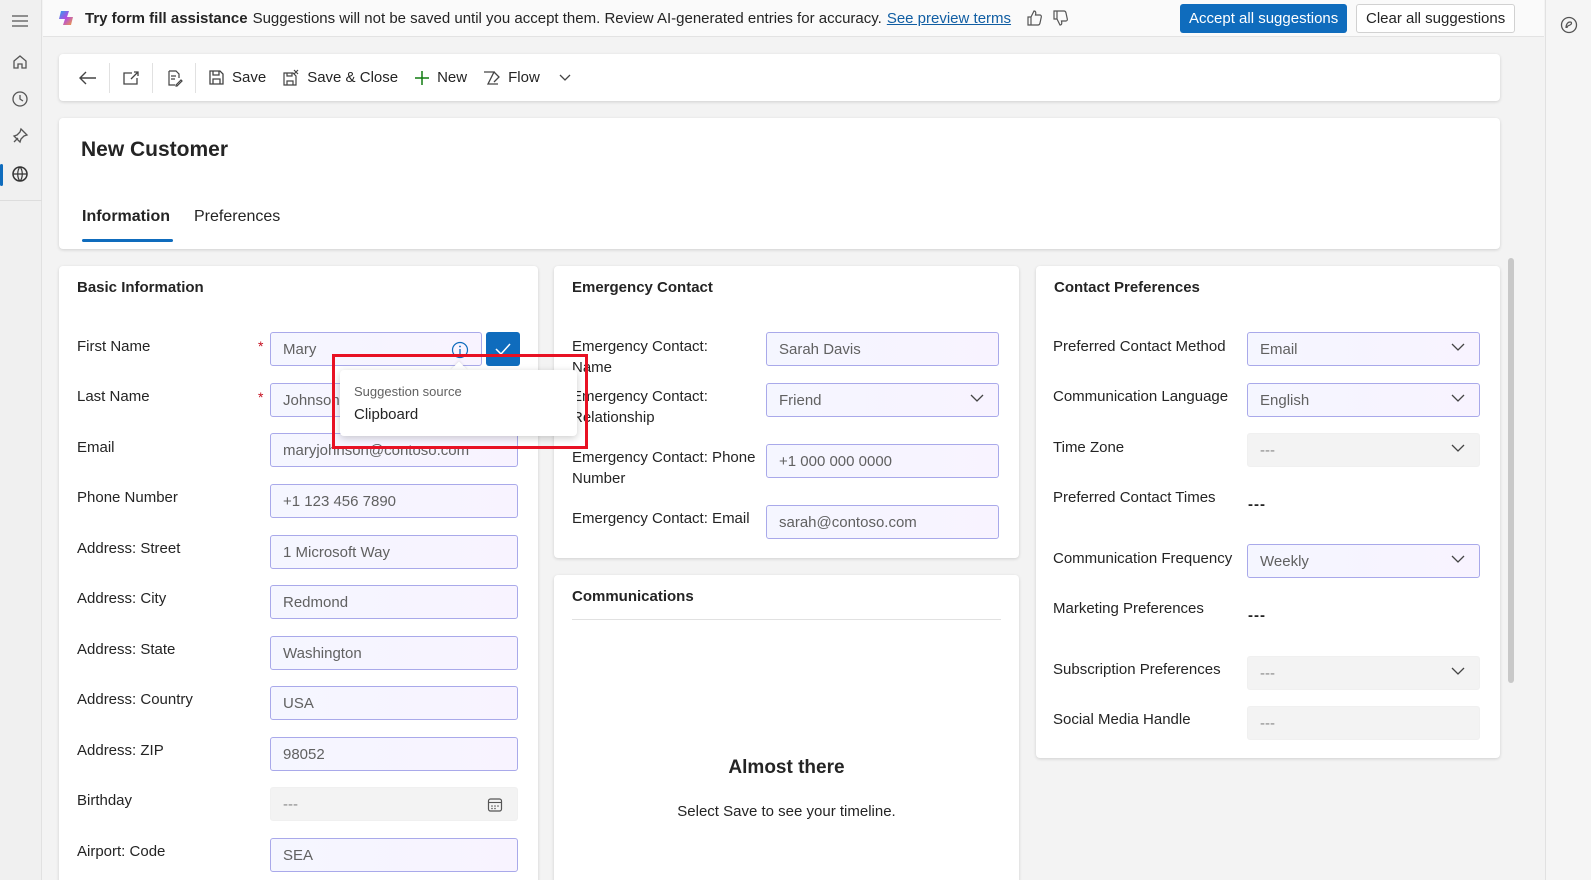  Describe the element at coordinates (779, 77) in the screenshot. I see `command-bar: Save Save & Close New Flow` at that location.